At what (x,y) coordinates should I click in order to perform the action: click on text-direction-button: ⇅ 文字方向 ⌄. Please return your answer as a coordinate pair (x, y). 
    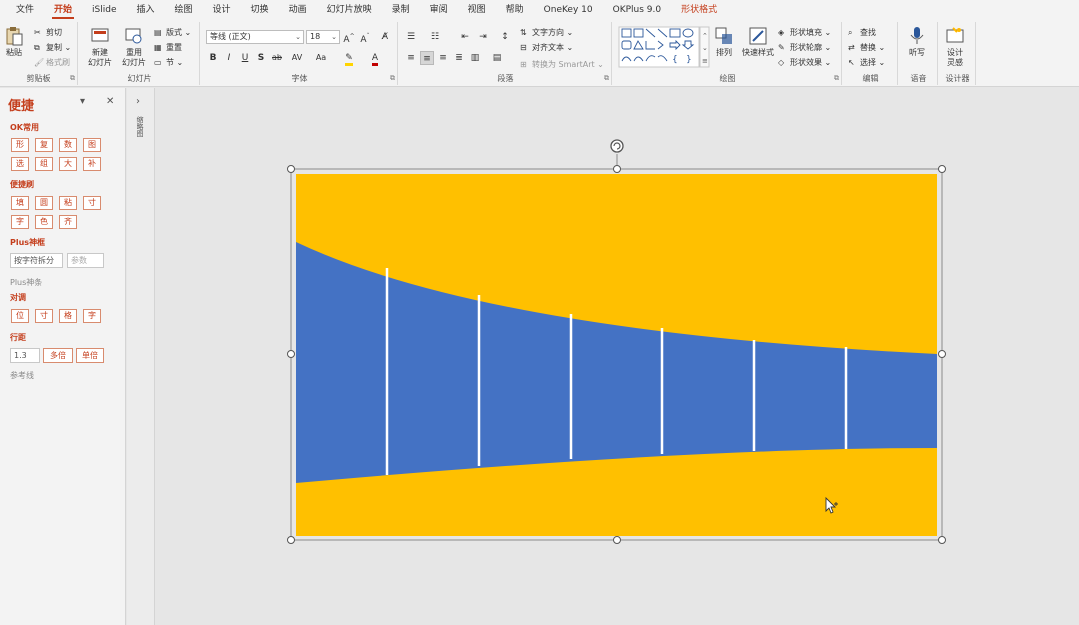
    Looking at the image, I should click on (546, 32).